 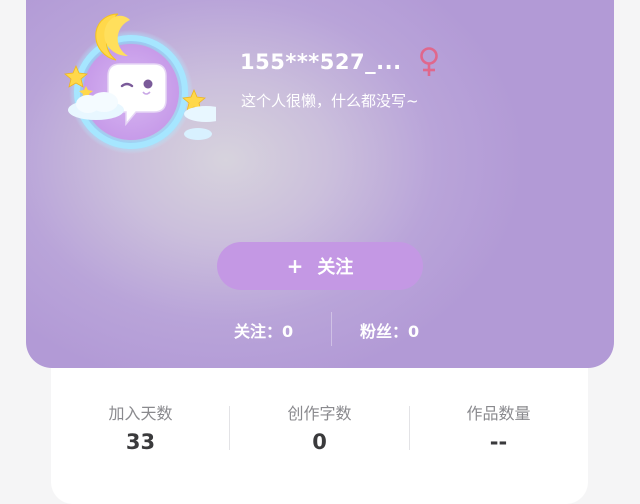 What do you see at coordinates (498, 442) in the screenshot?
I see `stat-value: --` at bounding box center [498, 442].